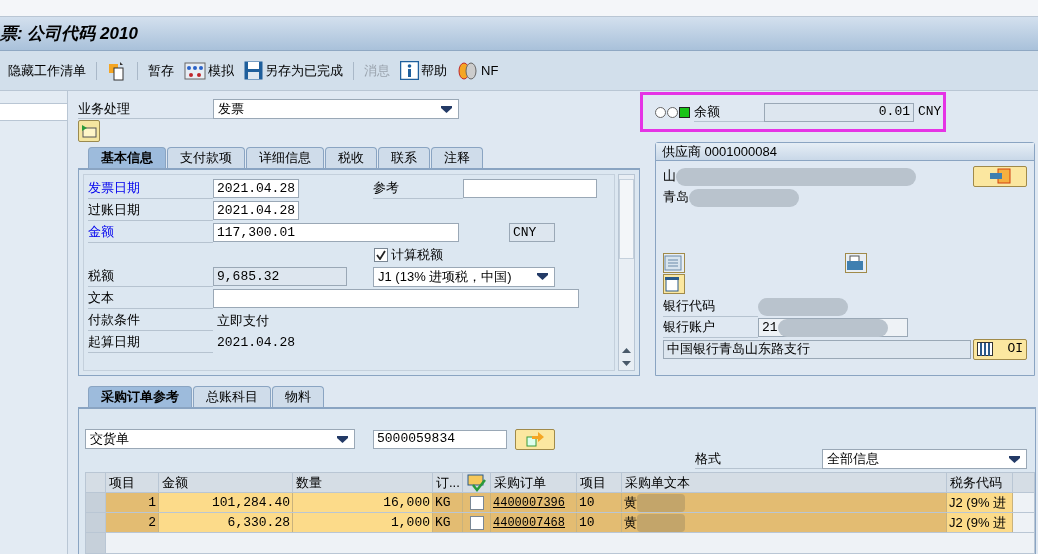 The image size is (1038, 554). Describe the element at coordinates (626, 272) in the screenshot. I see `scrollbar` at that location.